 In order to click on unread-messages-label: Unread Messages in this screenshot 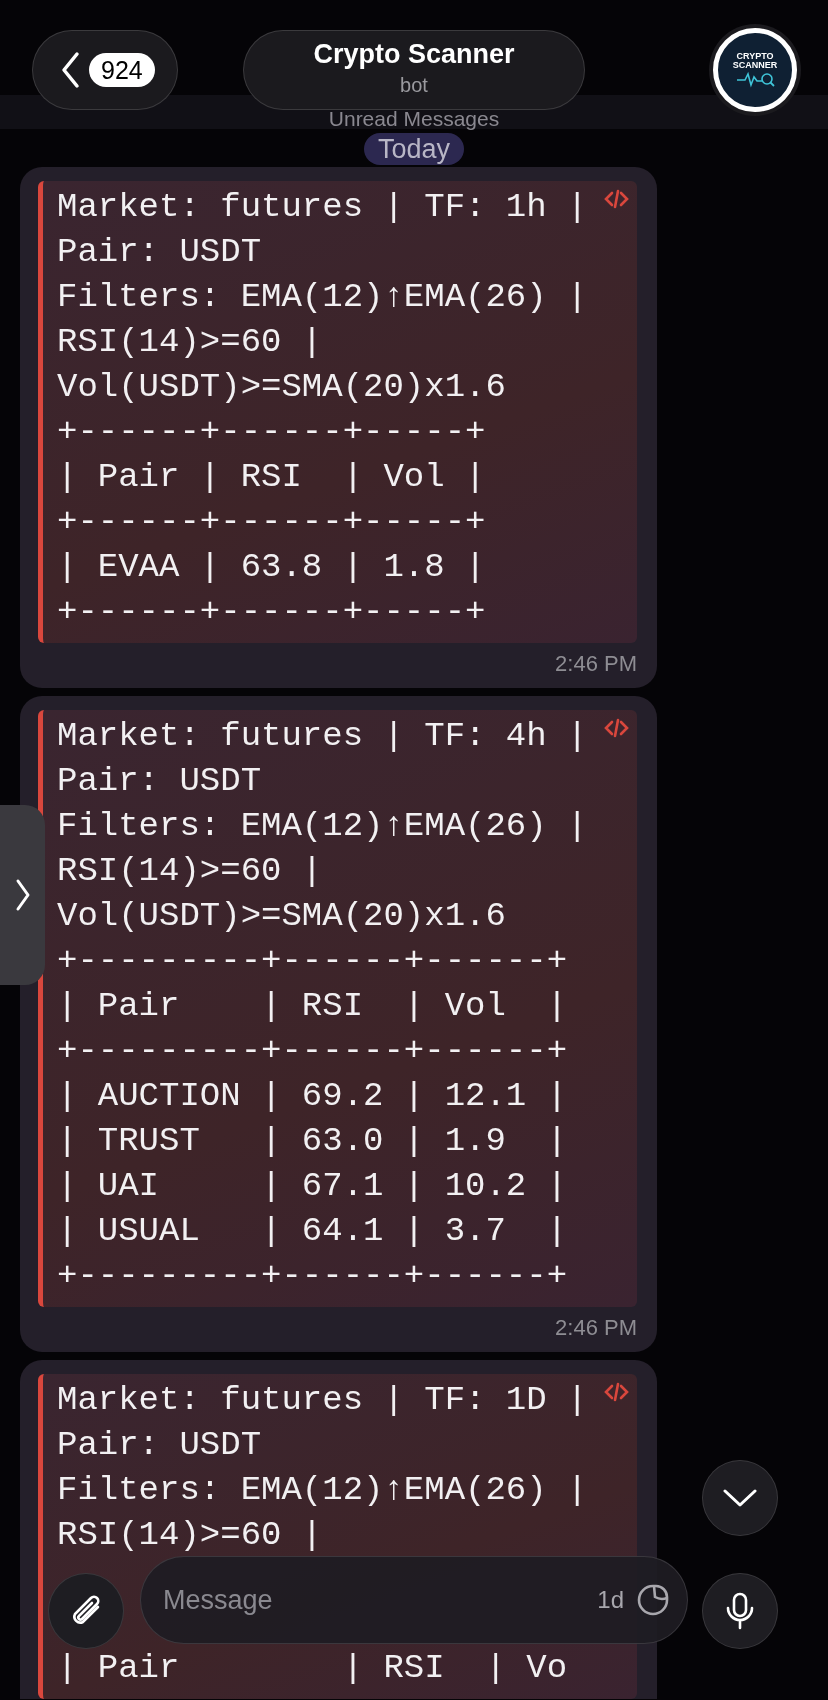, I will do `click(414, 118)`.